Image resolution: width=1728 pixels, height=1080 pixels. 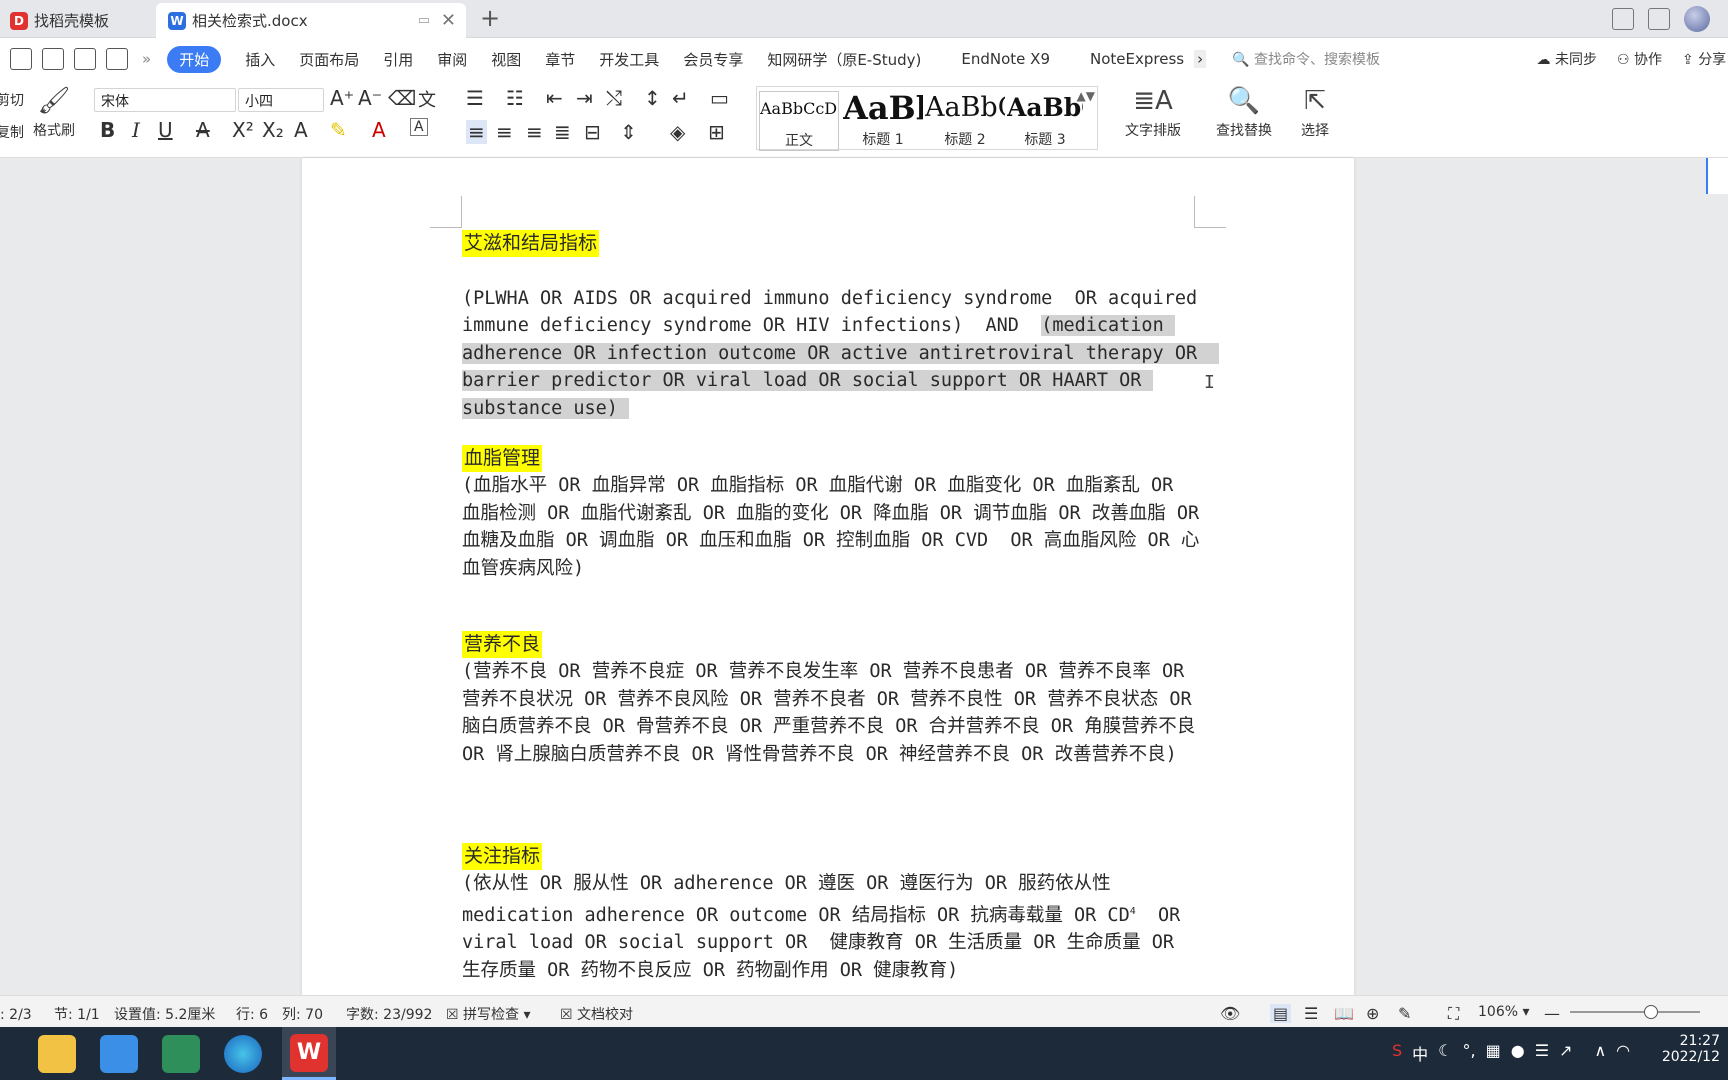 I want to click on line-spacing-icon: ⇕, so click(x=628, y=132).